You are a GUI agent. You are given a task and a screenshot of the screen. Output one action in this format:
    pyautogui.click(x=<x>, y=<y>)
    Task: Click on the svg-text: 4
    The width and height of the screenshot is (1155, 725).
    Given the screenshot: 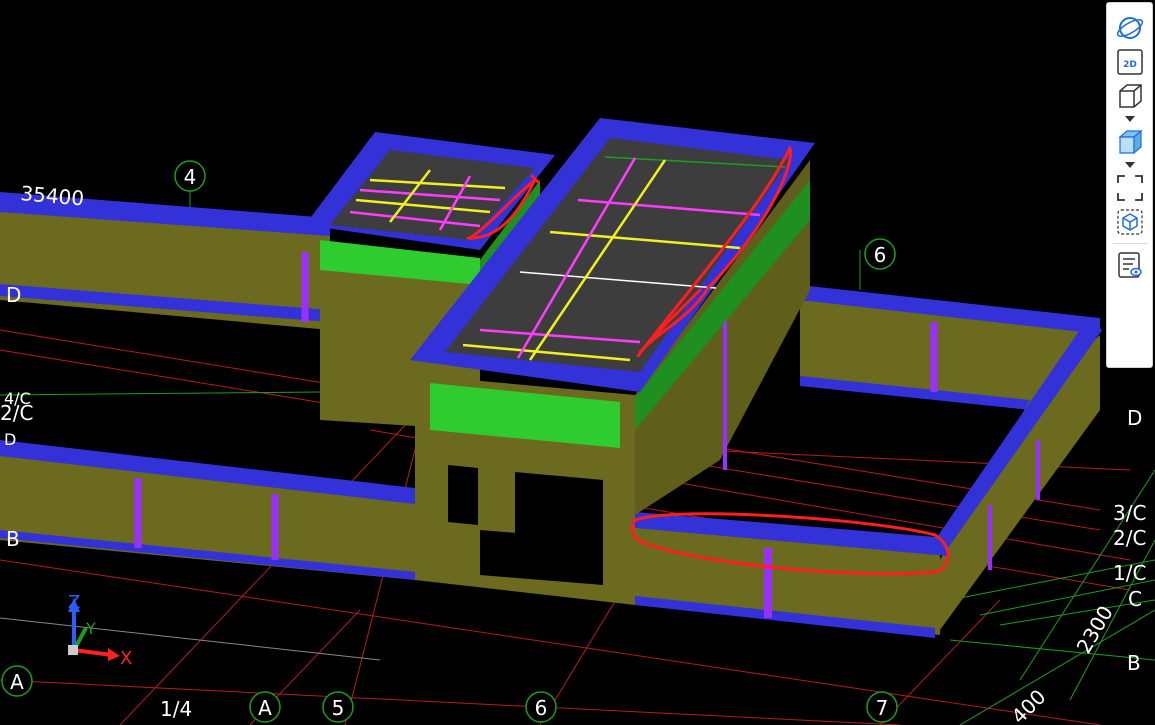 What is the action you would take?
    pyautogui.click(x=190, y=177)
    